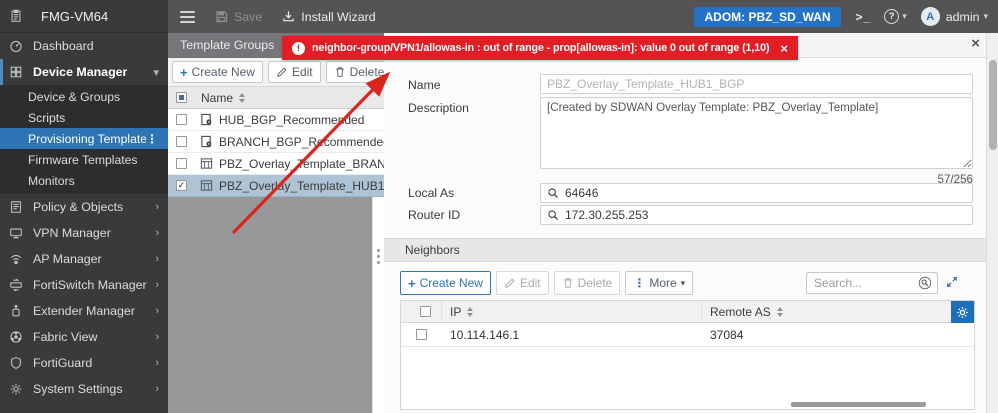 The width and height of the screenshot is (998, 413). I want to click on sidebar-item-dashboard: Dashboard, so click(84, 46).